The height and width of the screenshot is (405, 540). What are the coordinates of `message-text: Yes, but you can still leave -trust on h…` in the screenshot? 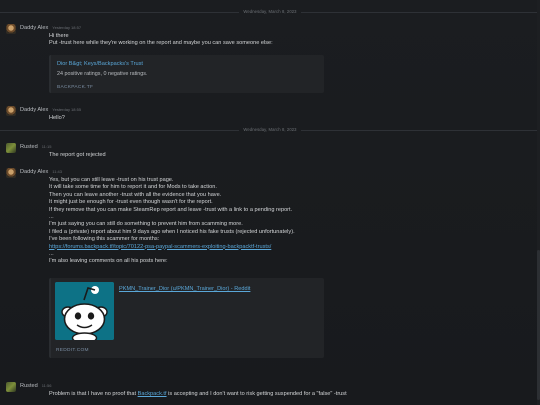 It's located at (111, 180).